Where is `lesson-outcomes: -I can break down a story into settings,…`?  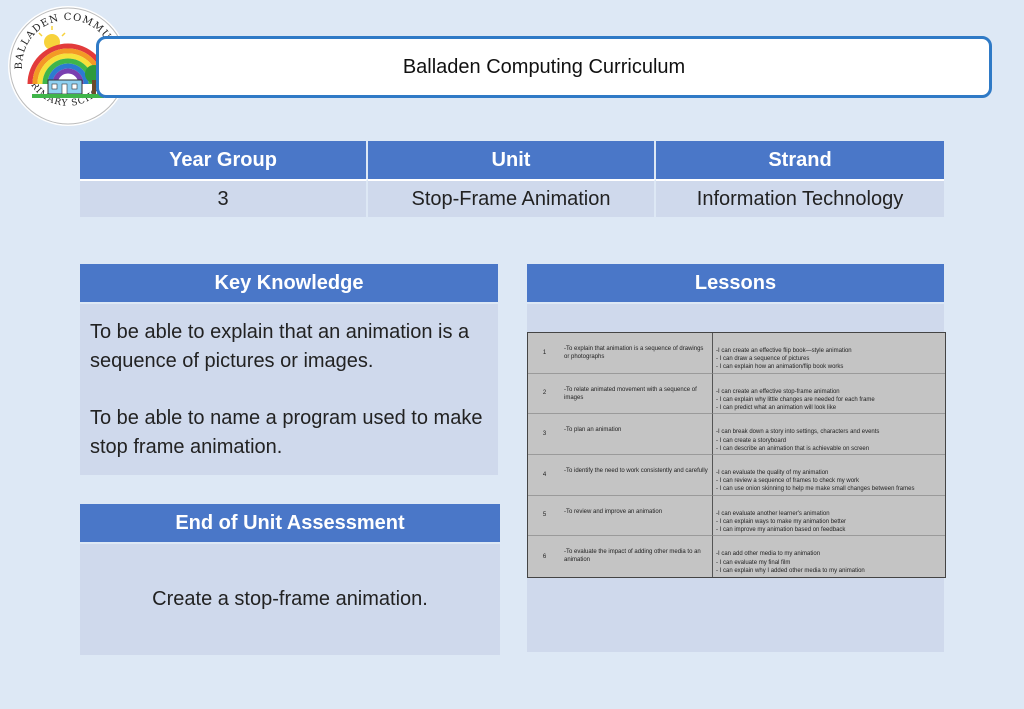
lesson-outcomes: -I can break down a story into settings,… is located at coordinates (829, 434).